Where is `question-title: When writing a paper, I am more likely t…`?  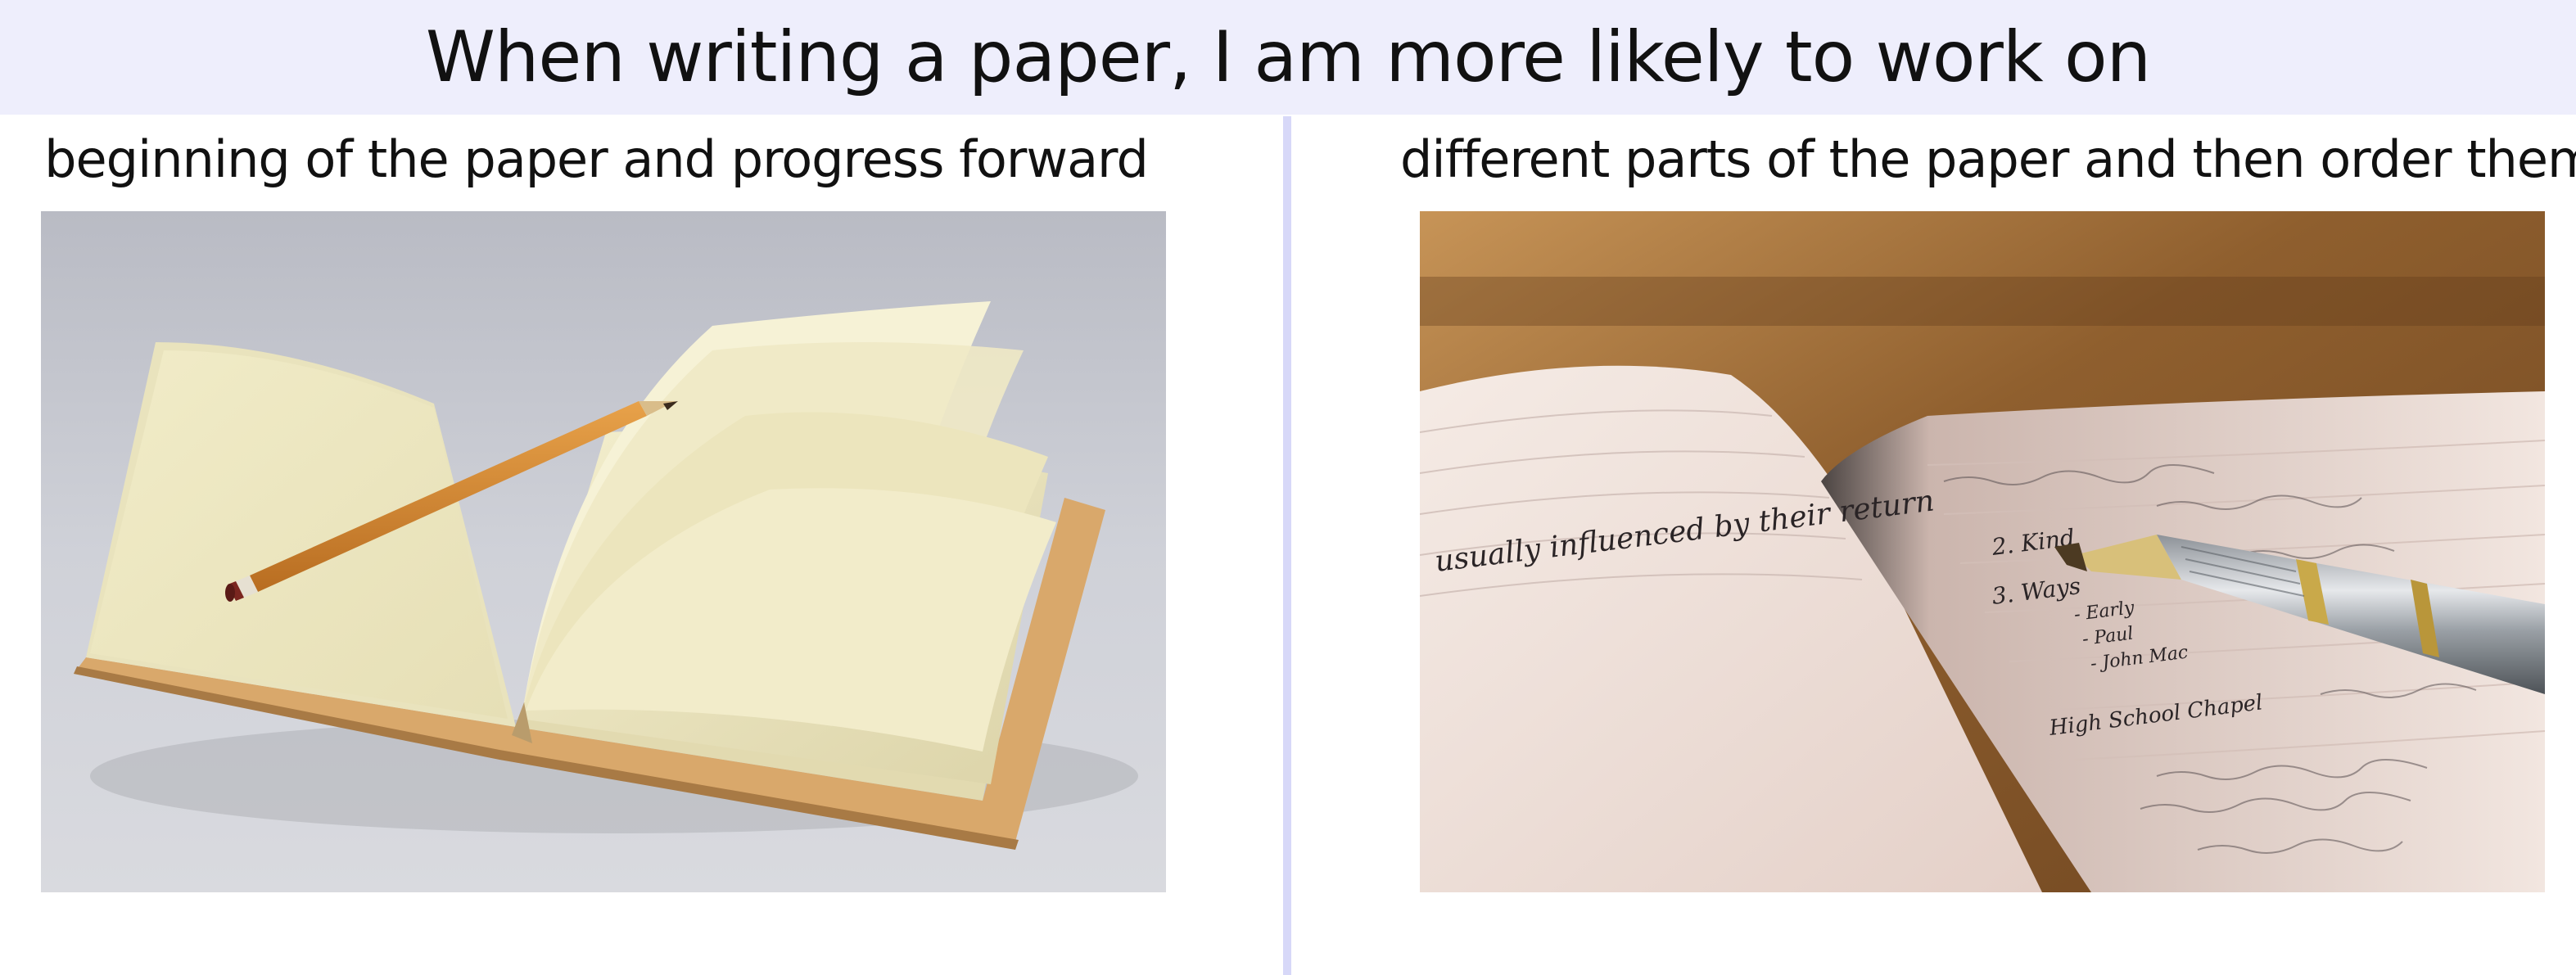
question-title: When writing a paper, I am more likely t… is located at coordinates (1288, 57).